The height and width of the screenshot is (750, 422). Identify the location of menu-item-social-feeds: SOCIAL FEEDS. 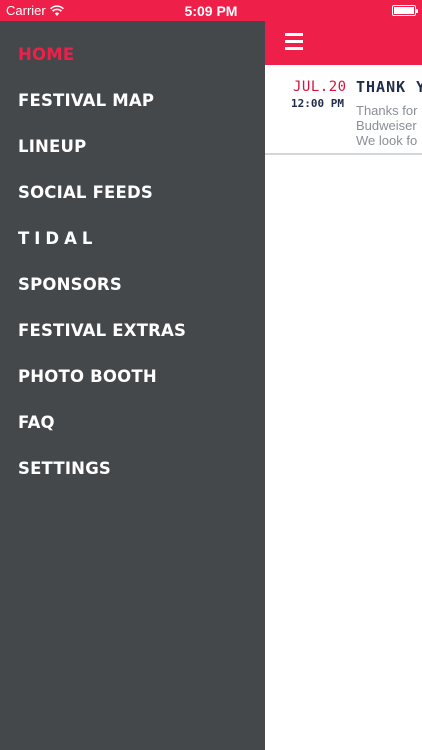
(85, 192).